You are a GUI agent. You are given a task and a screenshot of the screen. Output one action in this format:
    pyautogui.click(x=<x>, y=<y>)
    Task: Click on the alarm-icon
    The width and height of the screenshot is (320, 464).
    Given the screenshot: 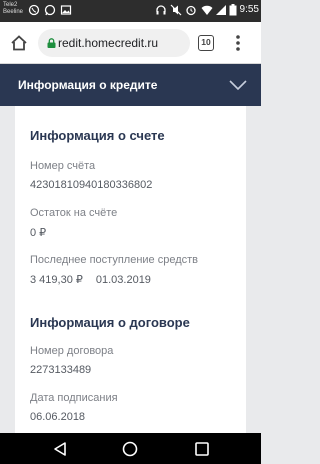 What is the action you would take?
    pyautogui.click(x=191, y=10)
    